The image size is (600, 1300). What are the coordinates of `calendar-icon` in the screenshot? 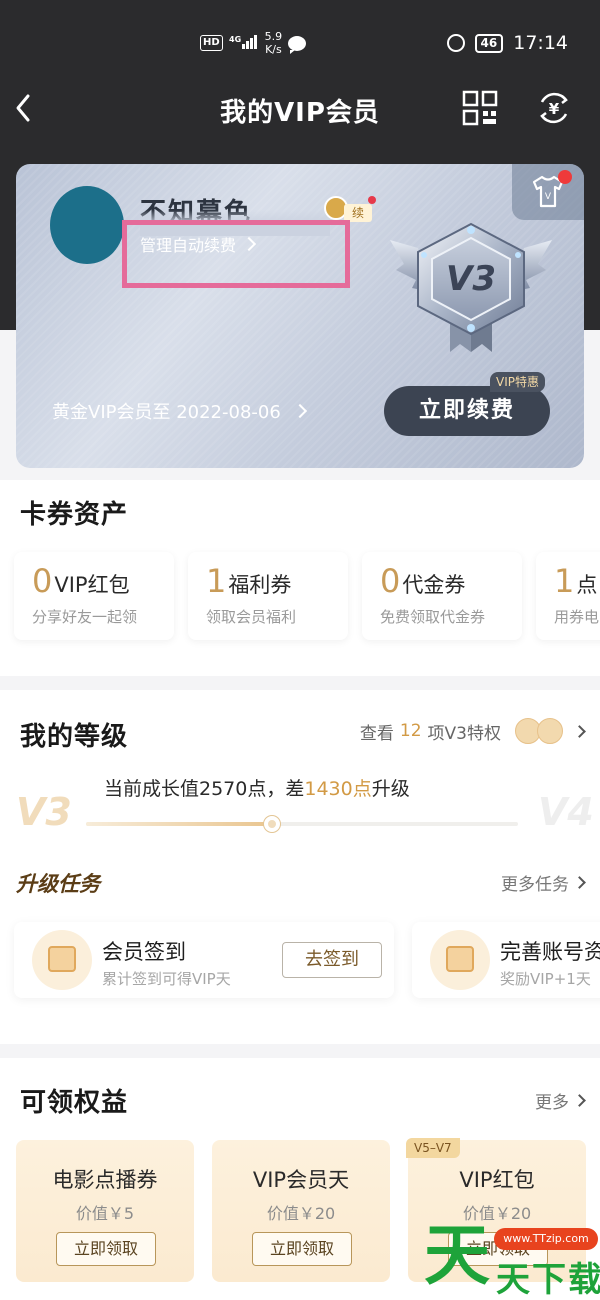 It's located at (62, 960).